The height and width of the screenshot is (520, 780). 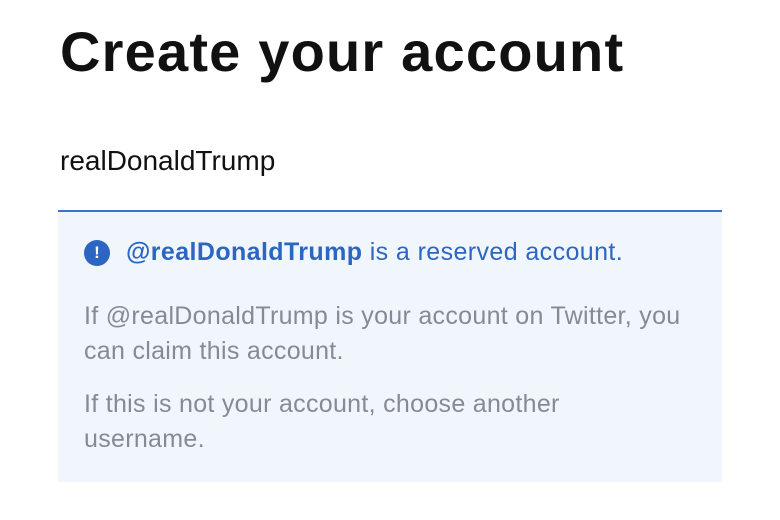 What do you see at coordinates (342, 51) in the screenshot?
I see `page-title: Create your account` at bounding box center [342, 51].